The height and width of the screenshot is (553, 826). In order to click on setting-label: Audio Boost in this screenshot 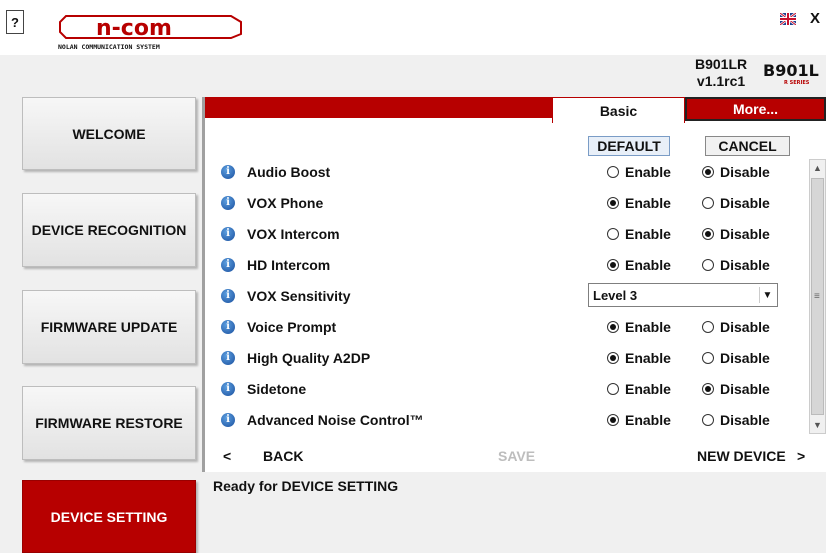, I will do `click(289, 171)`.